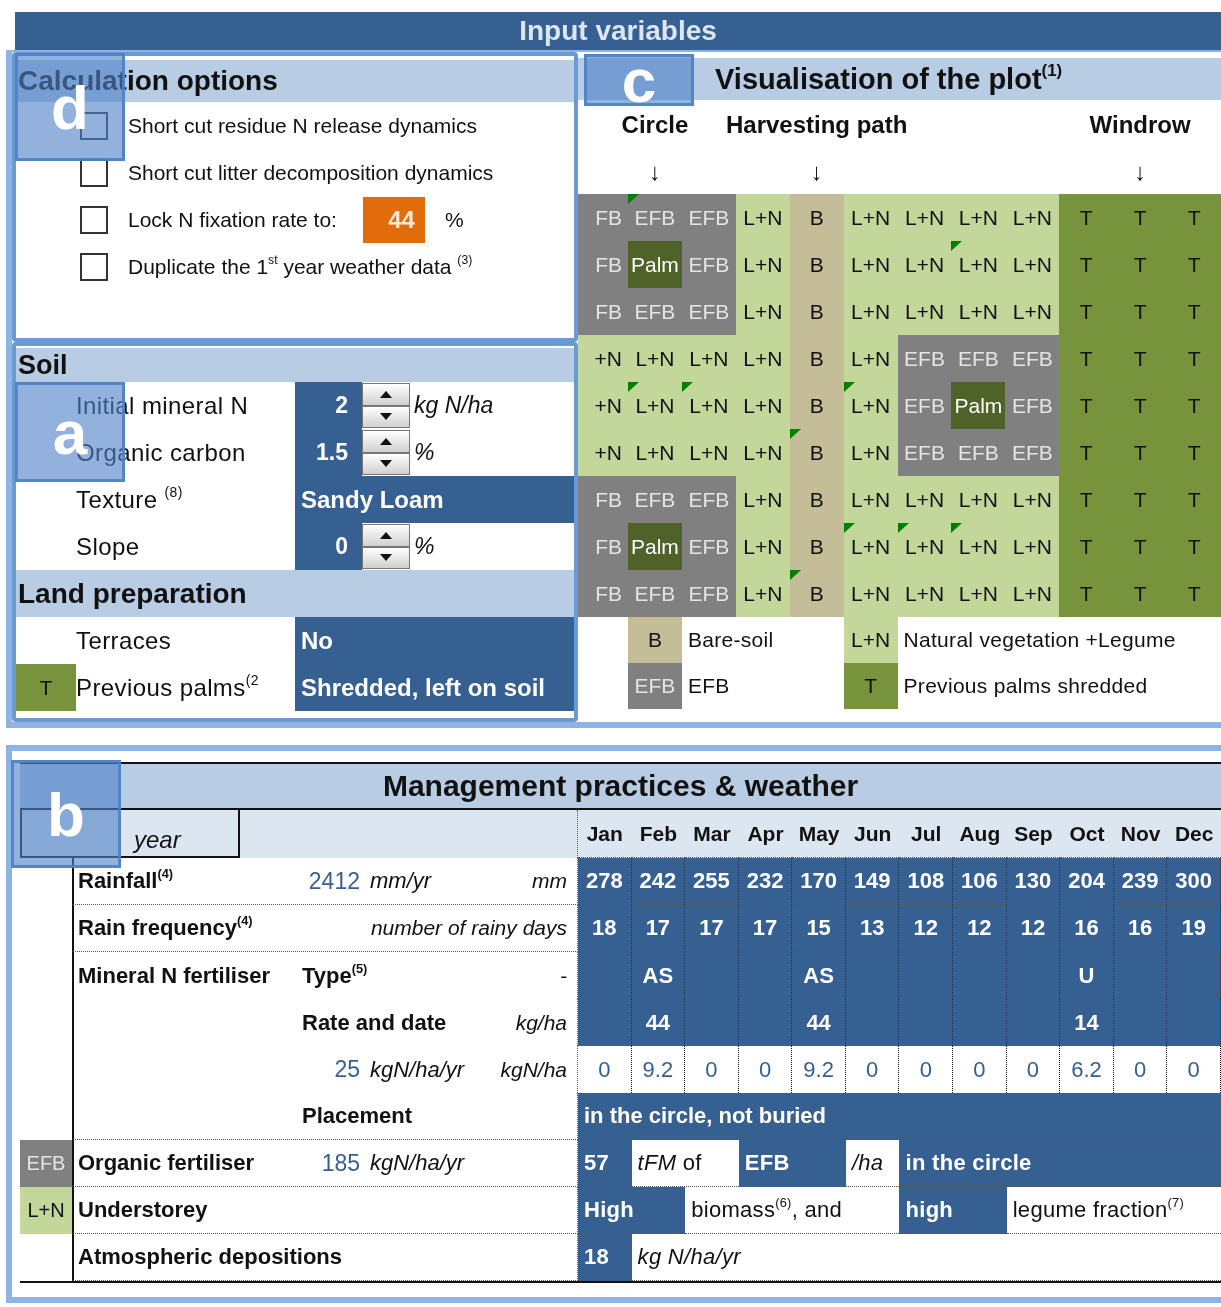  I want to click on table-cell: 278, so click(605, 881).